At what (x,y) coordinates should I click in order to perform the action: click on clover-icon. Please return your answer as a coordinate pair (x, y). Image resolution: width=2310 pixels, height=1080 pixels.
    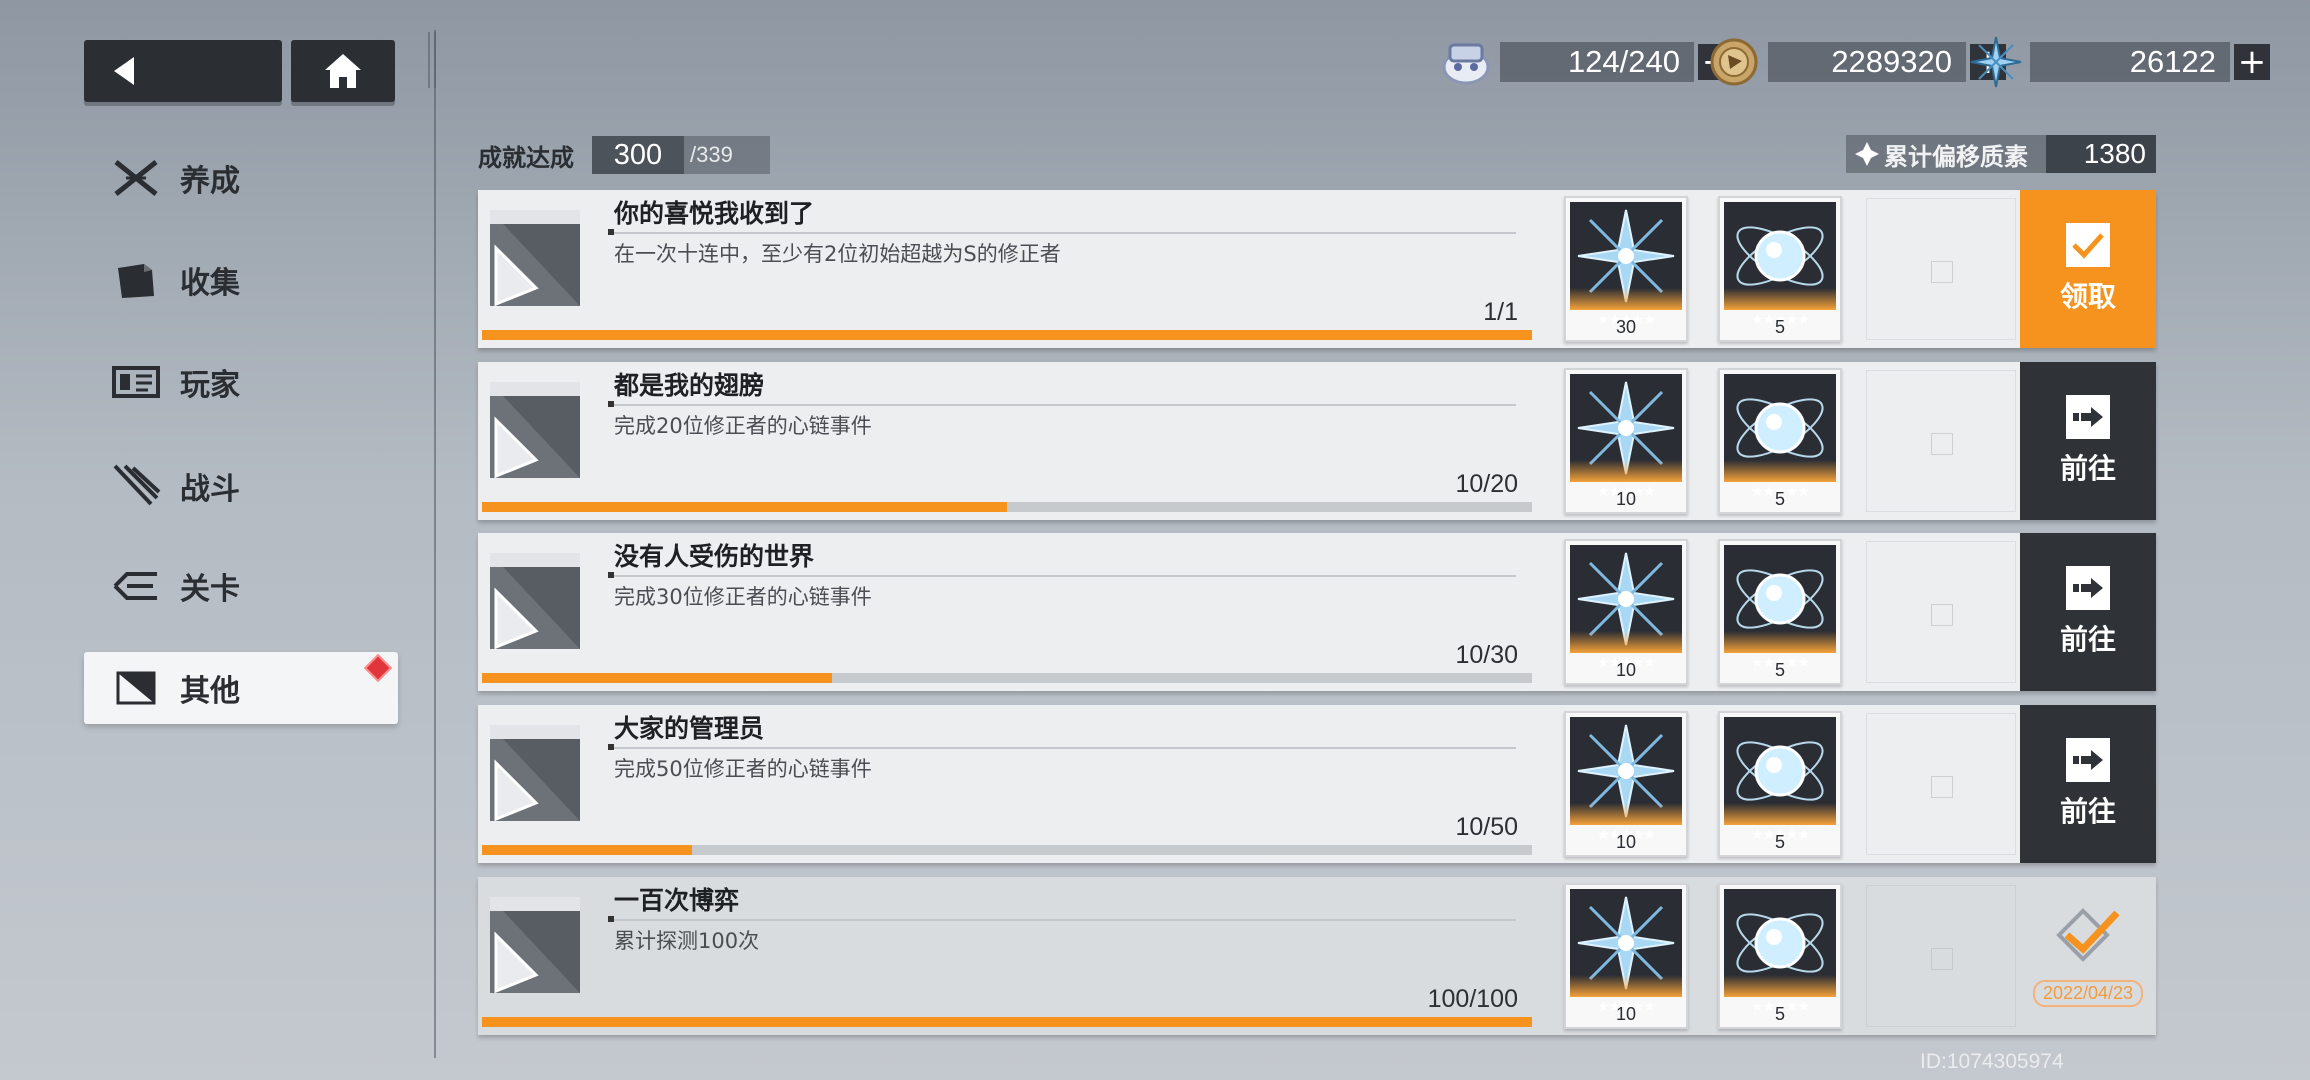
    Looking at the image, I should click on (1867, 154).